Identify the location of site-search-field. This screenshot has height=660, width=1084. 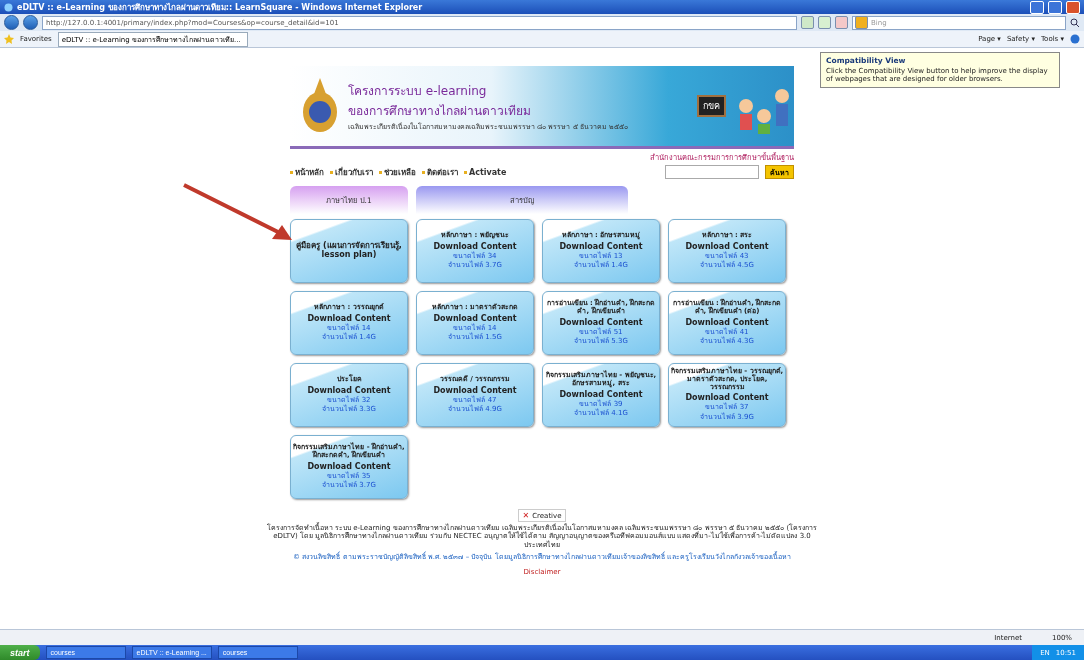
(712, 172).